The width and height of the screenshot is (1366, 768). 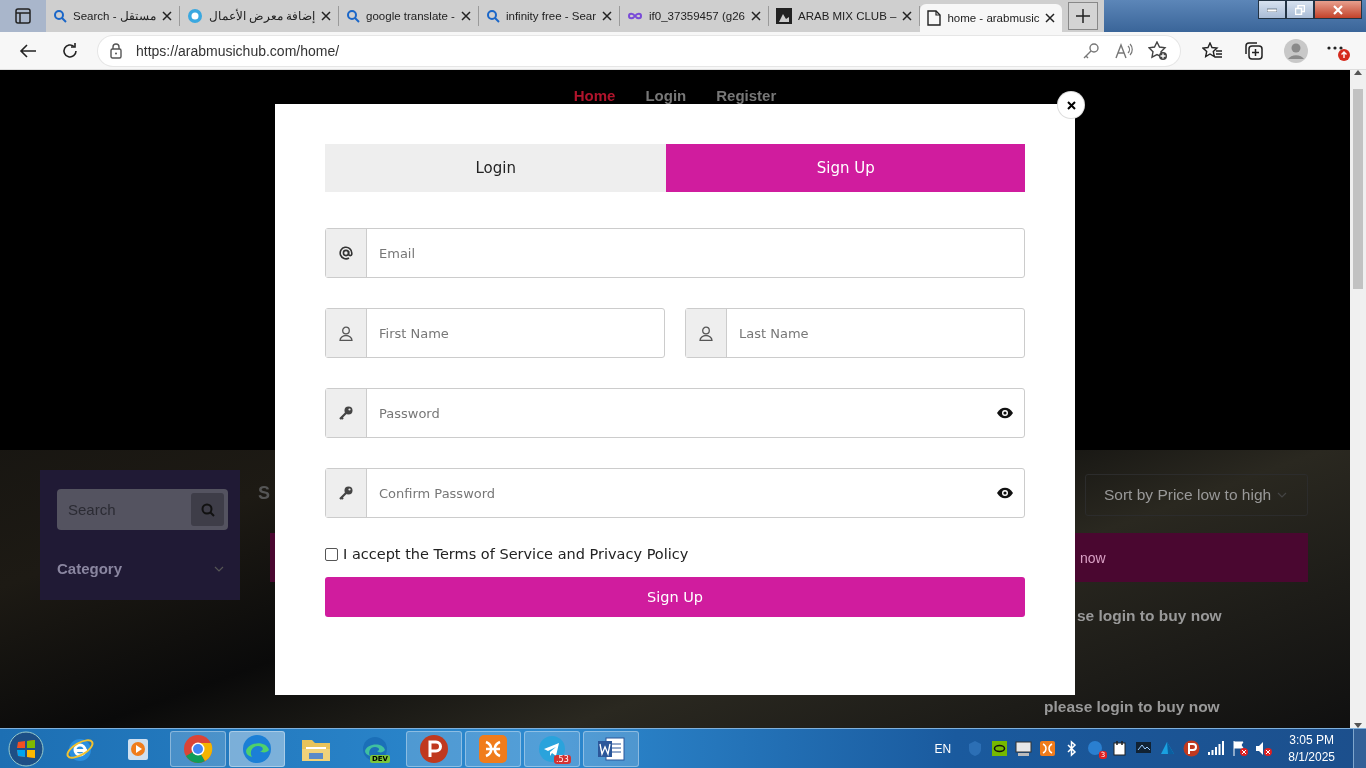 I want to click on scrollbar-thumb, so click(x=1358, y=189).